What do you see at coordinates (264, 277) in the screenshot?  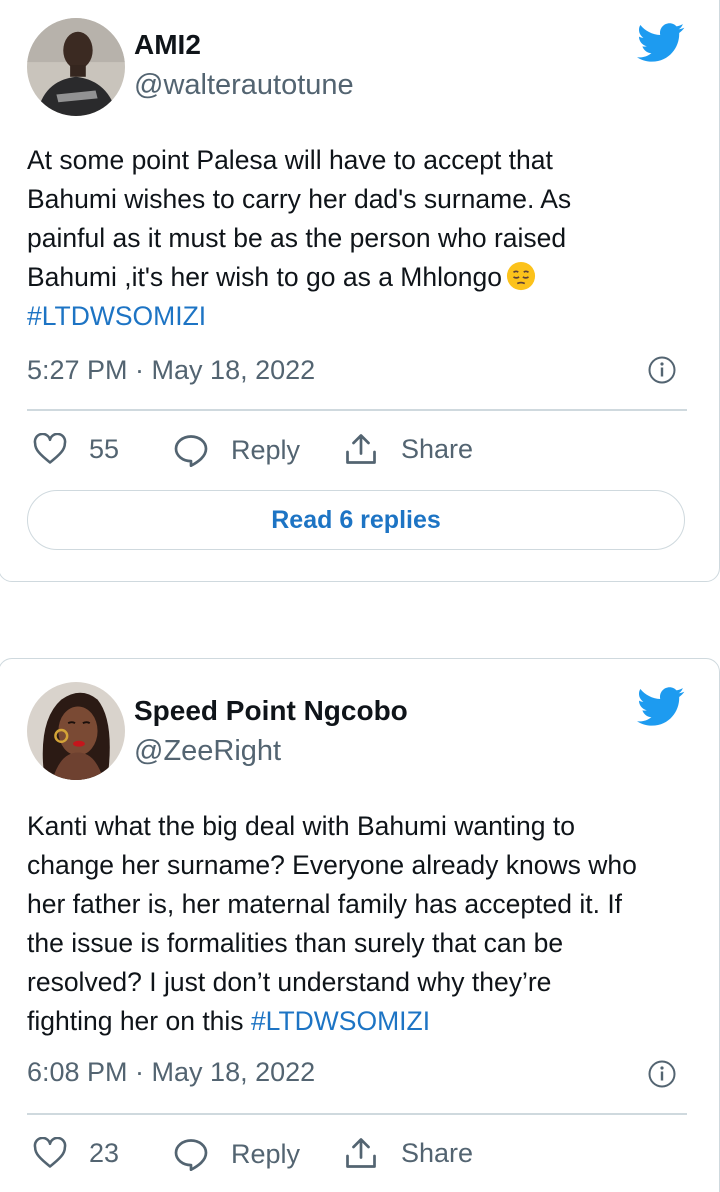 I see `tweet-text-line: Bahumi ,it's her wish to go as a Mhlongo` at bounding box center [264, 277].